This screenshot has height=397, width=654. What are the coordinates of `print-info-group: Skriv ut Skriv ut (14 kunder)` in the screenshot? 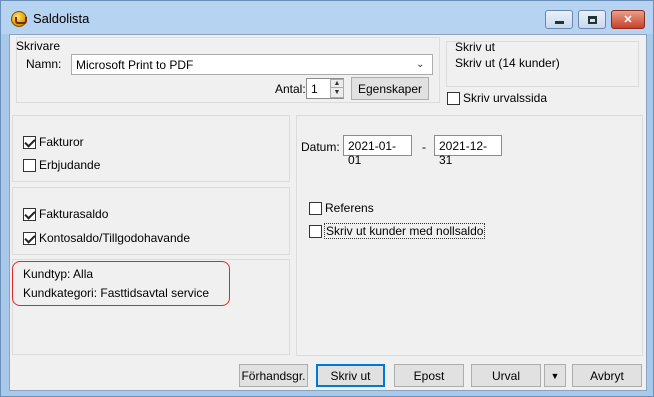 It's located at (542, 63).